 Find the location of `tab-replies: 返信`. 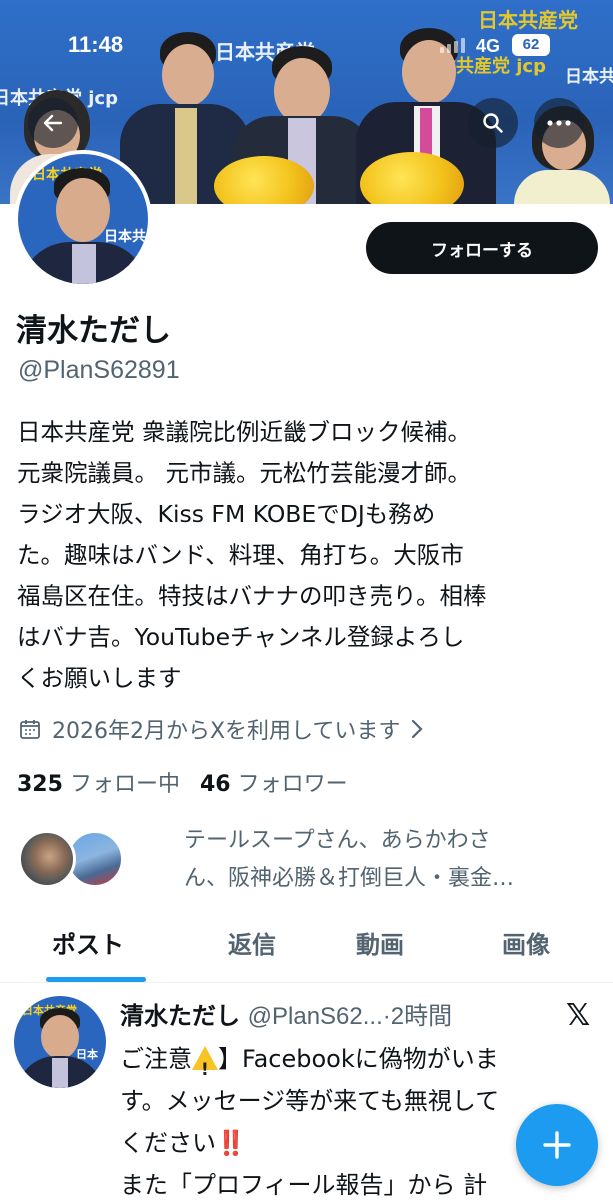

tab-replies: 返信 is located at coordinates (252, 942).